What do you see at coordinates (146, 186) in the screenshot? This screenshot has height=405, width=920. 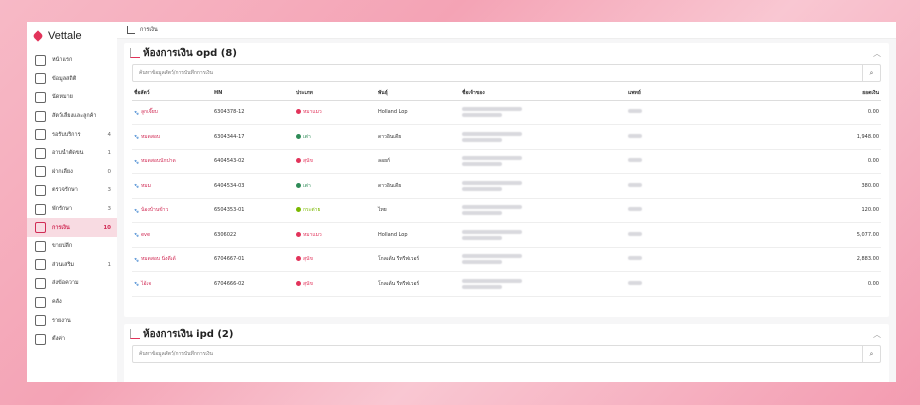 I see `pet-name-link: หมม` at bounding box center [146, 186].